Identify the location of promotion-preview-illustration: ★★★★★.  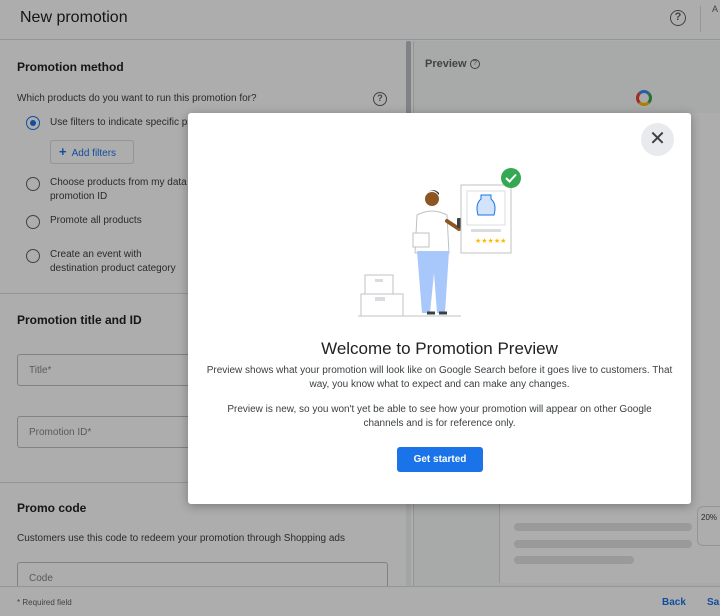
(439, 242).